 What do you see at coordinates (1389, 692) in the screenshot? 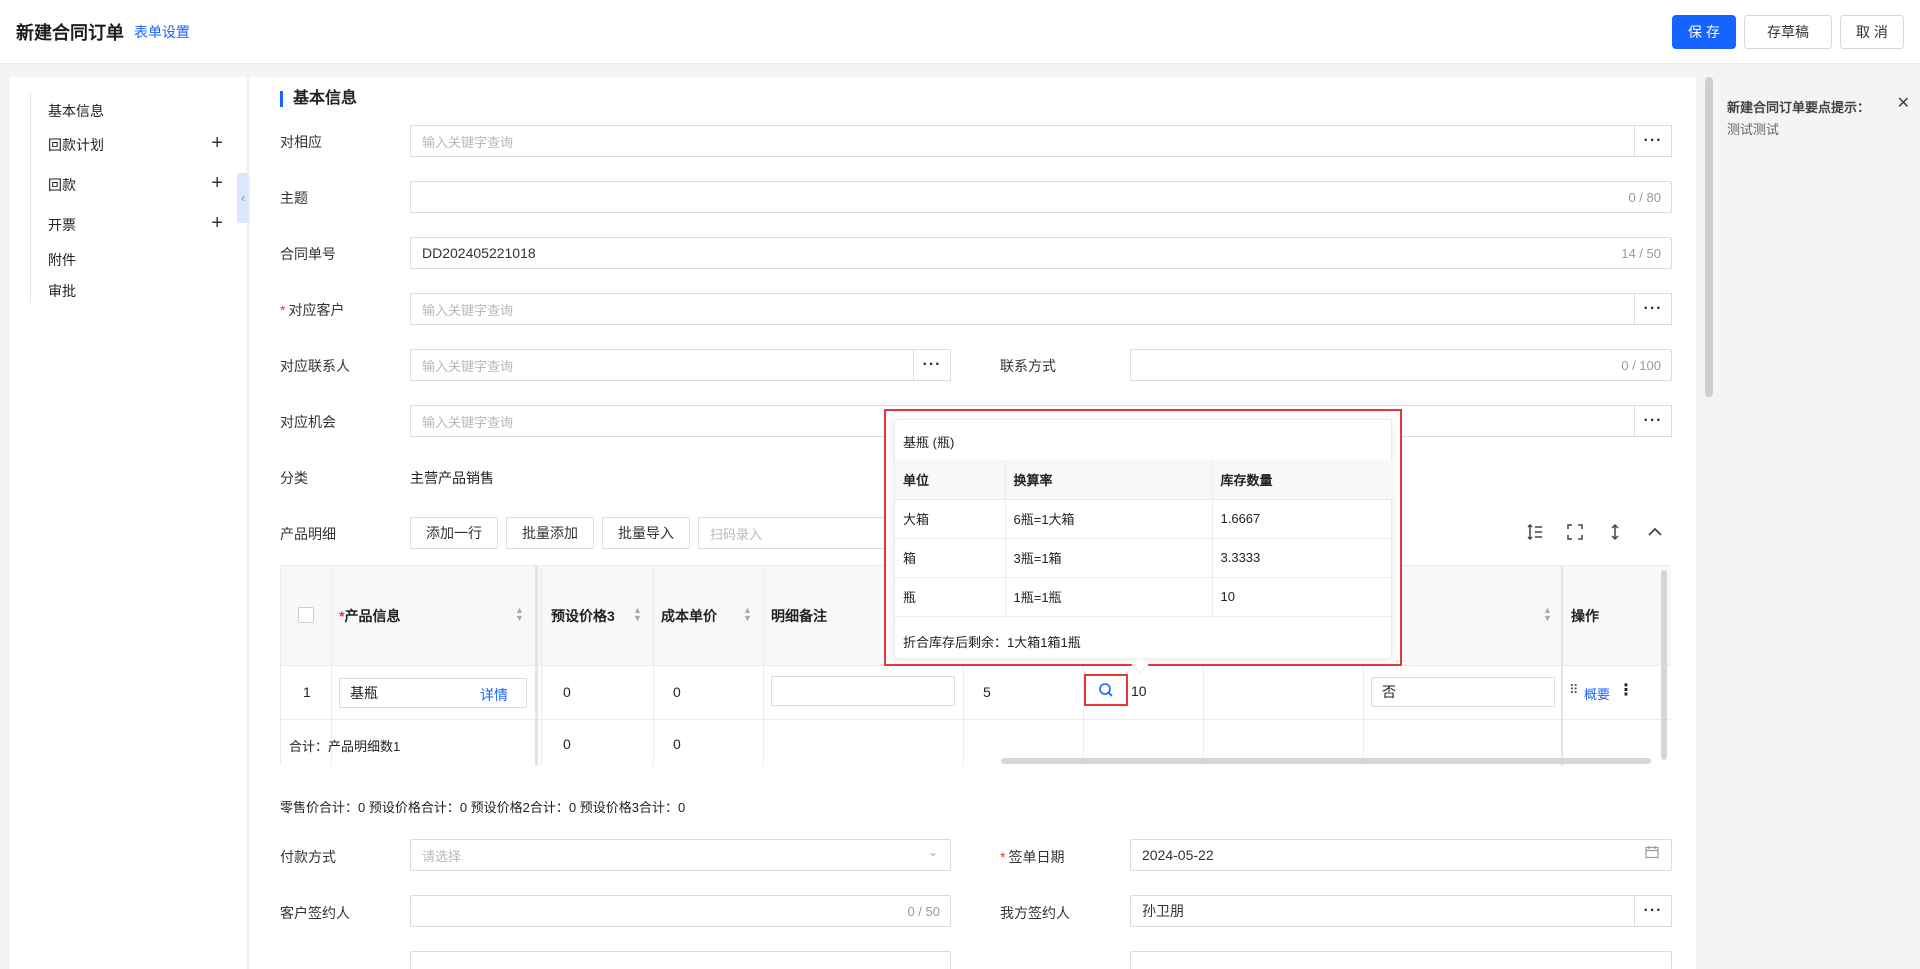
I see `flag-value: 否` at bounding box center [1389, 692].